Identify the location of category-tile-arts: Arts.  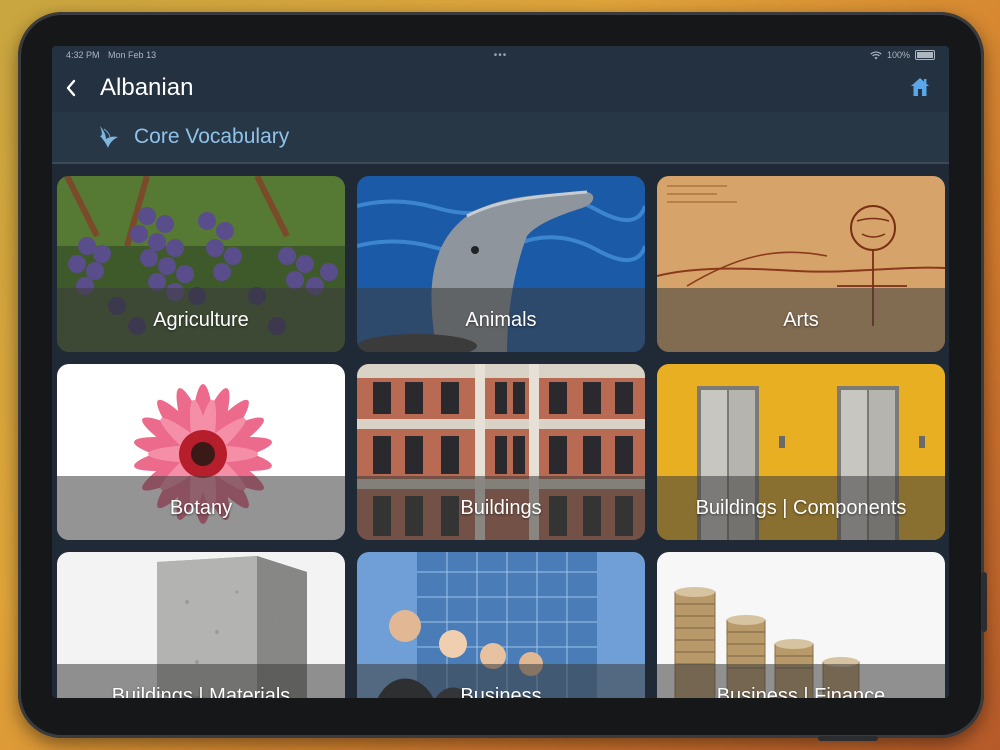
(801, 264).